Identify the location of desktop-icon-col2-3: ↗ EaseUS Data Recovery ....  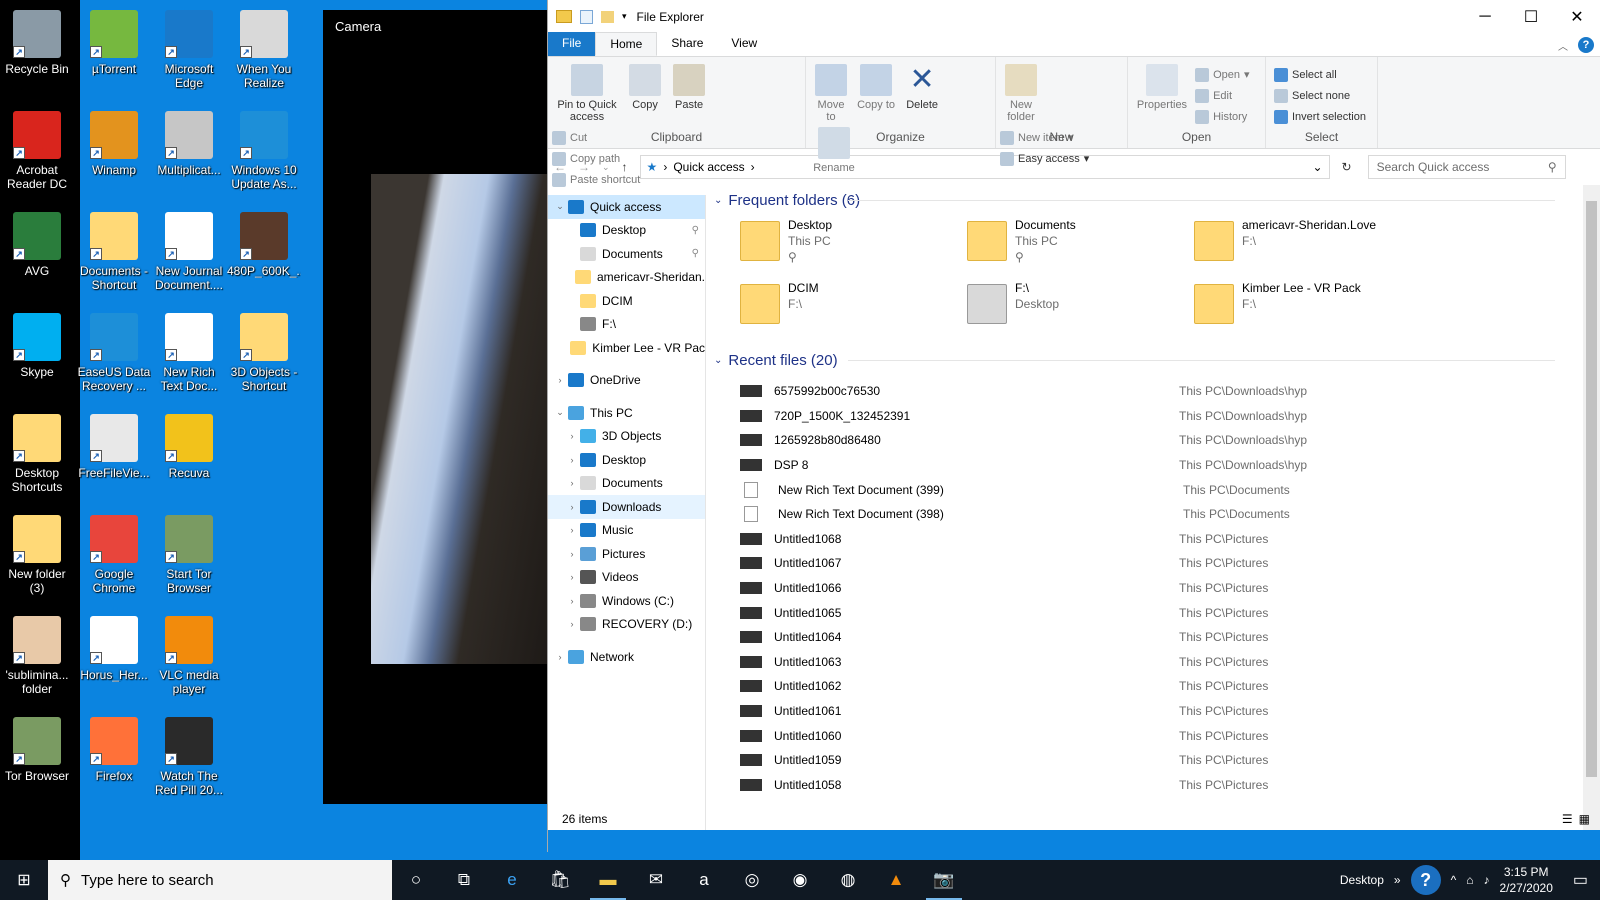
(114, 357).